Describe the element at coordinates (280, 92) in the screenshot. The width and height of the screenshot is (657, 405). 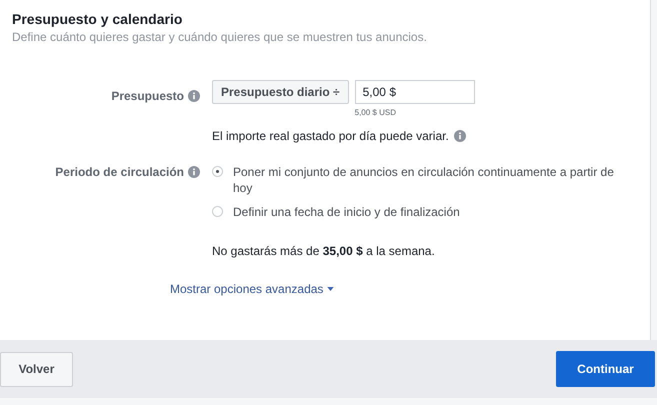
I see `budget-type-select: Presupuesto diario ÷` at that location.